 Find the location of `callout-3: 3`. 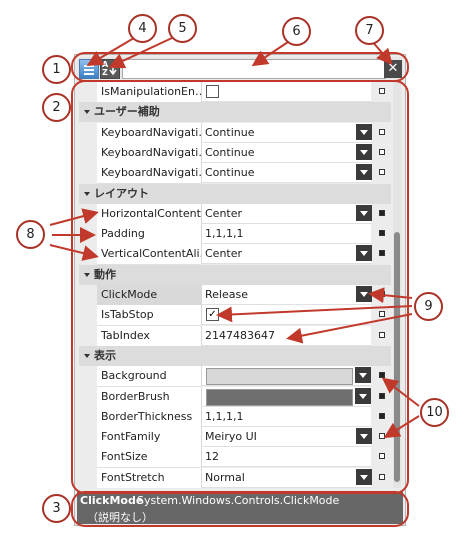

callout-3: 3 is located at coordinates (56, 508).